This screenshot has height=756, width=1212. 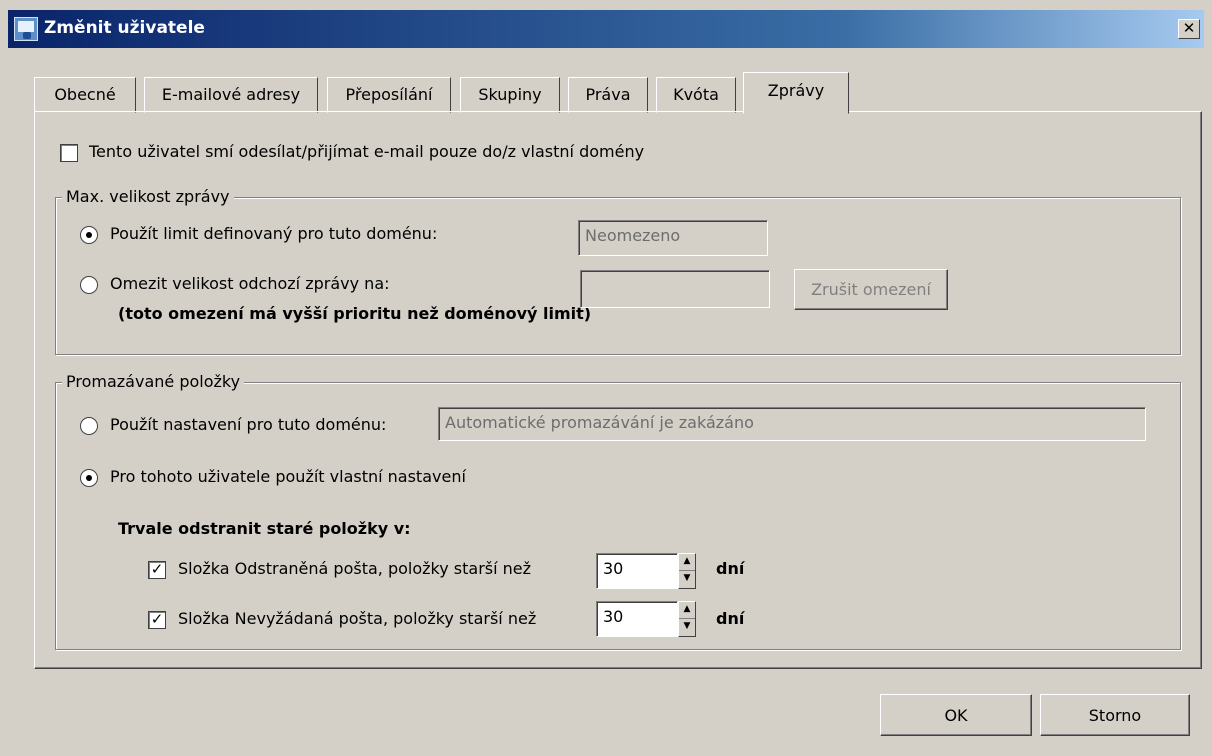 What do you see at coordinates (730, 568) in the screenshot?
I see `deleted-items-unit: dní` at bounding box center [730, 568].